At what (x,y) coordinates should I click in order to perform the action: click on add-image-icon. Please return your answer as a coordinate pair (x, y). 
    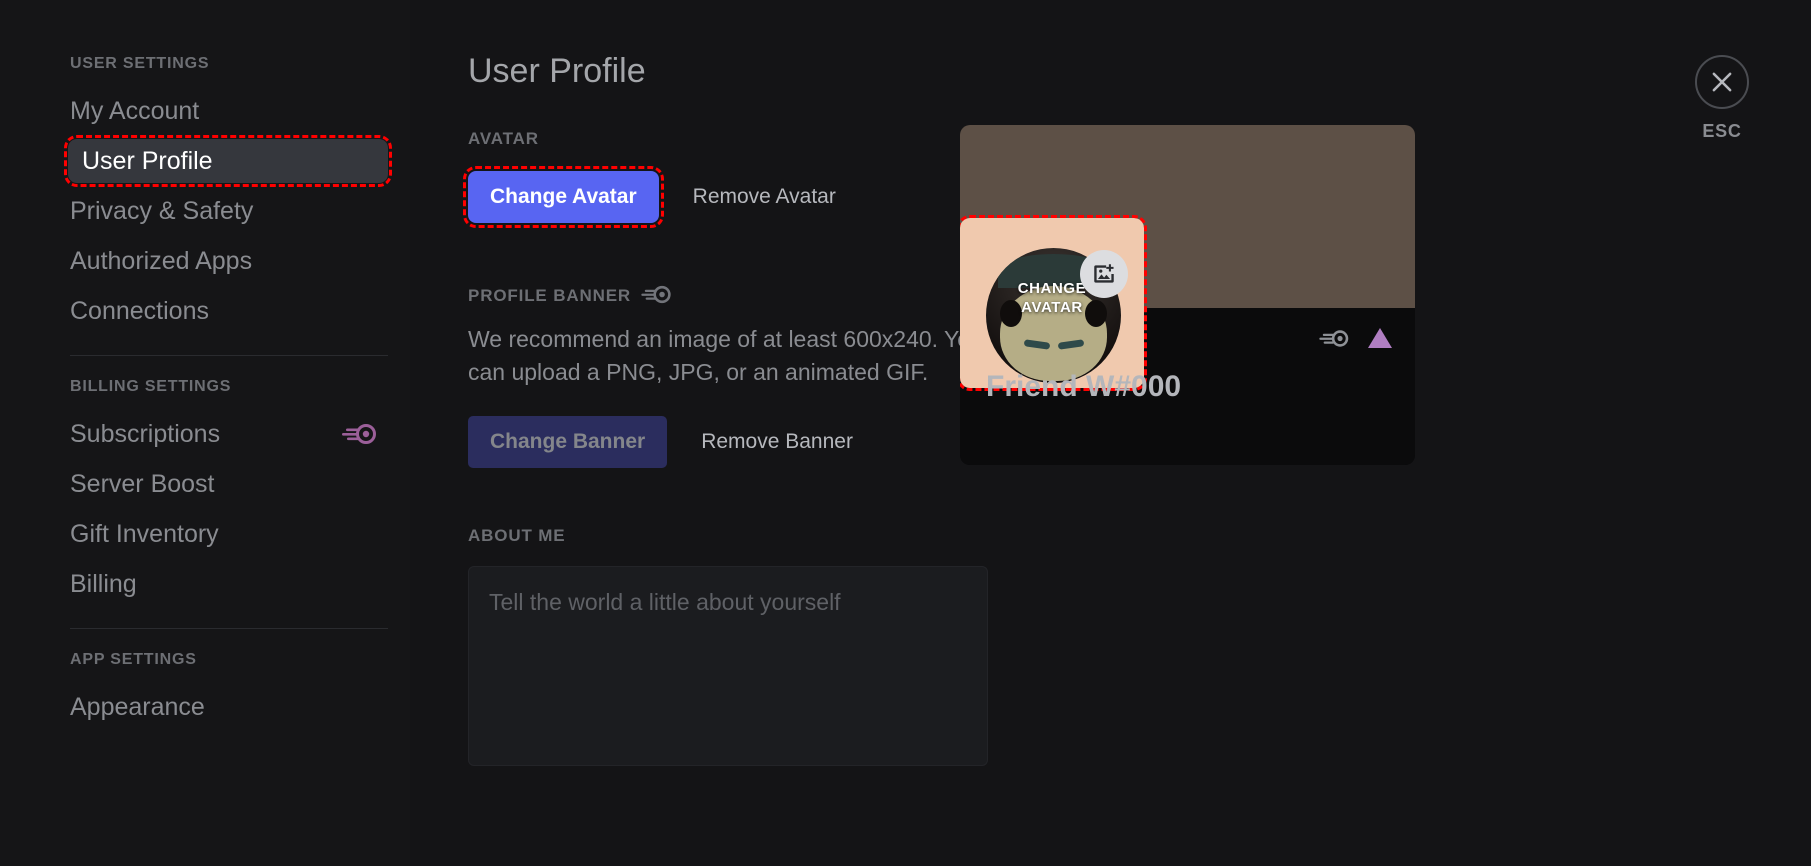
    Looking at the image, I should click on (1104, 273).